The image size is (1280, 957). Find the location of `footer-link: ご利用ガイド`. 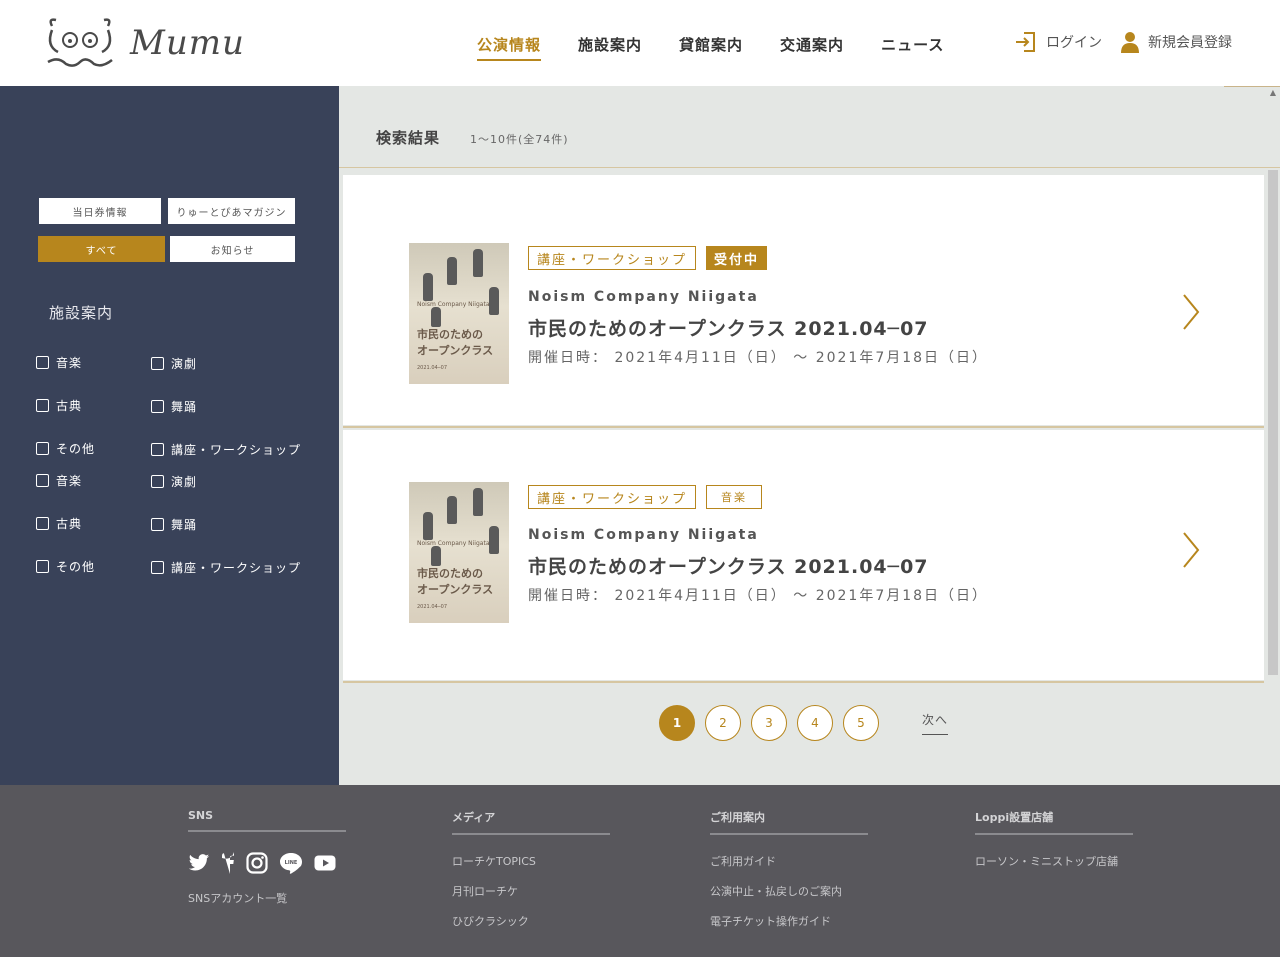

footer-link: ご利用ガイド is located at coordinates (789, 861).